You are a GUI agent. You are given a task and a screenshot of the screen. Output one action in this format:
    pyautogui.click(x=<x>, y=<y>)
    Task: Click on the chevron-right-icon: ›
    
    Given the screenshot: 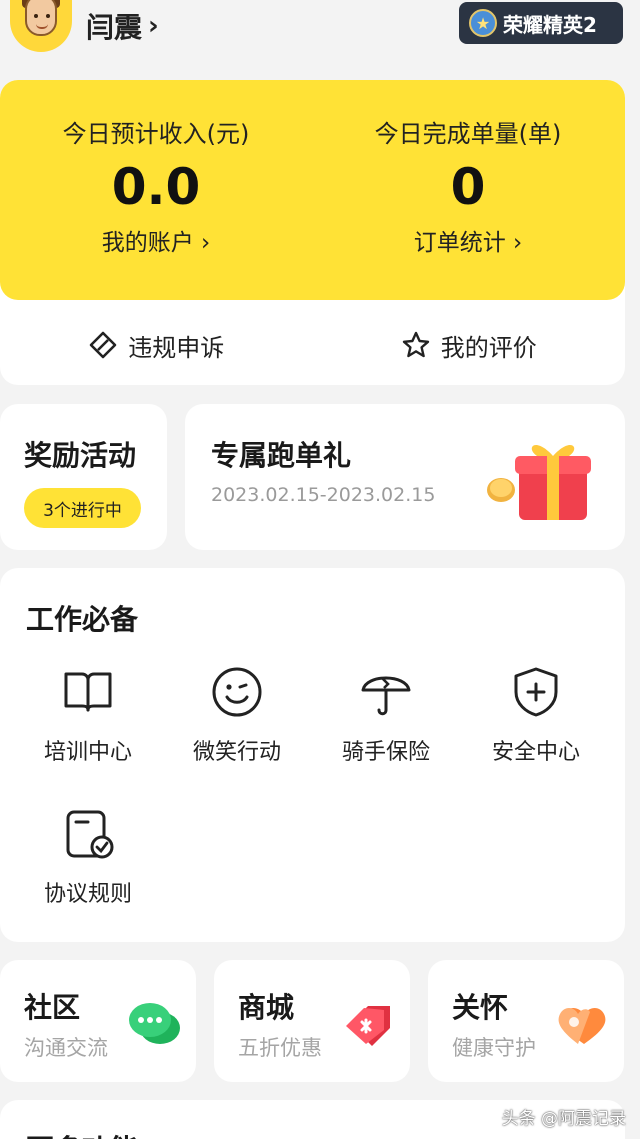 What is the action you would take?
    pyautogui.click(x=153, y=26)
    